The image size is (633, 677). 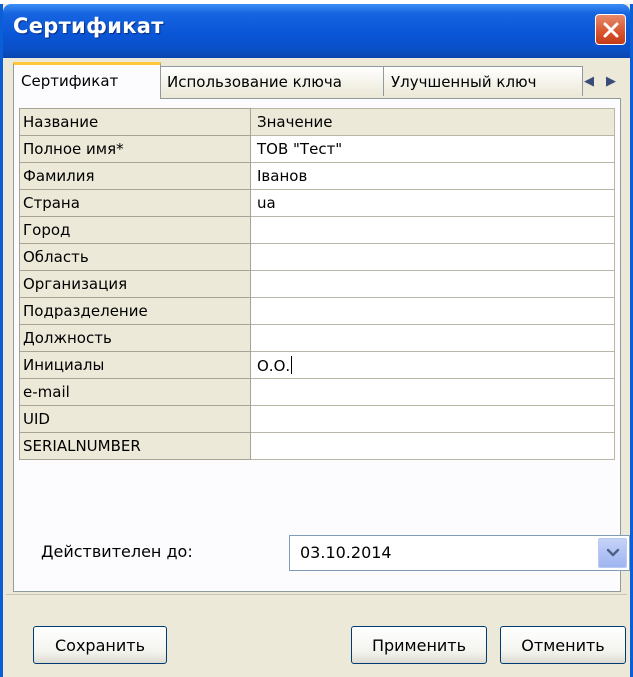 I want to click on tab-enhanced-key: Улучшенный ключ, so click(x=483, y=81).